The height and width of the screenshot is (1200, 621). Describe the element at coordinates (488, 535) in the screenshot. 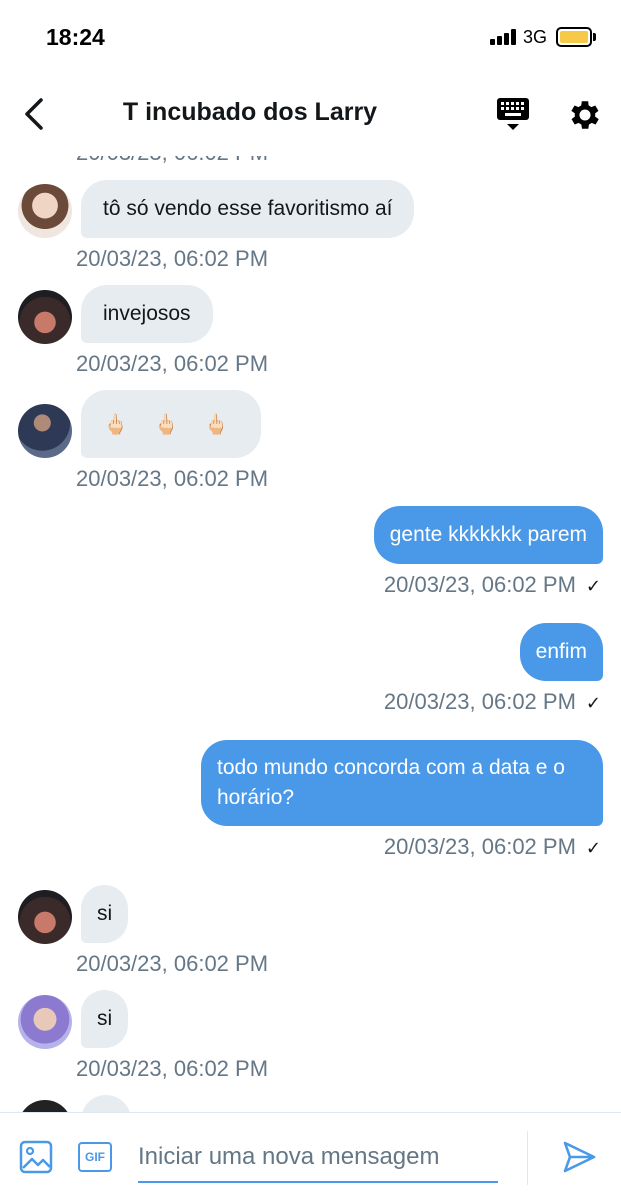

I see `message-bubble: gente kkkkkkk parem` at that location.